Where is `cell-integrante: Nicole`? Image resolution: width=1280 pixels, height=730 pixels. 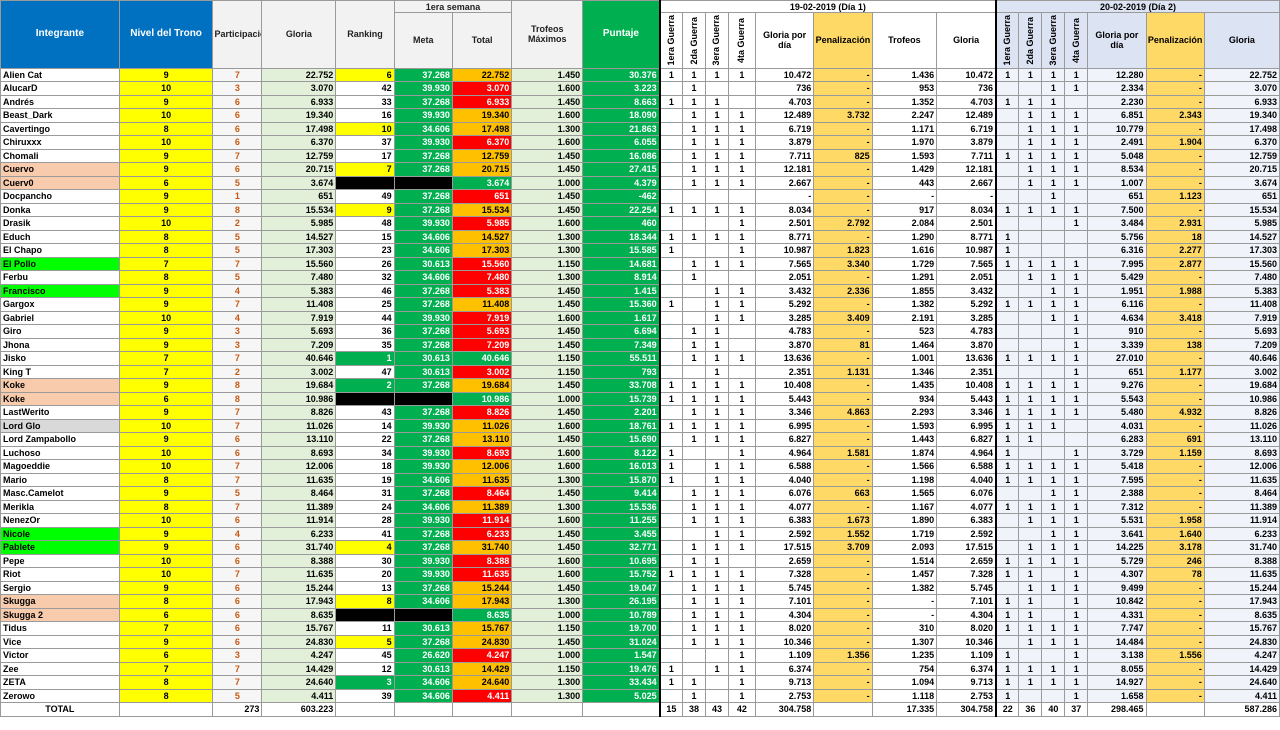 cell-integrante: Nicole is located at coordinates (60, 534).